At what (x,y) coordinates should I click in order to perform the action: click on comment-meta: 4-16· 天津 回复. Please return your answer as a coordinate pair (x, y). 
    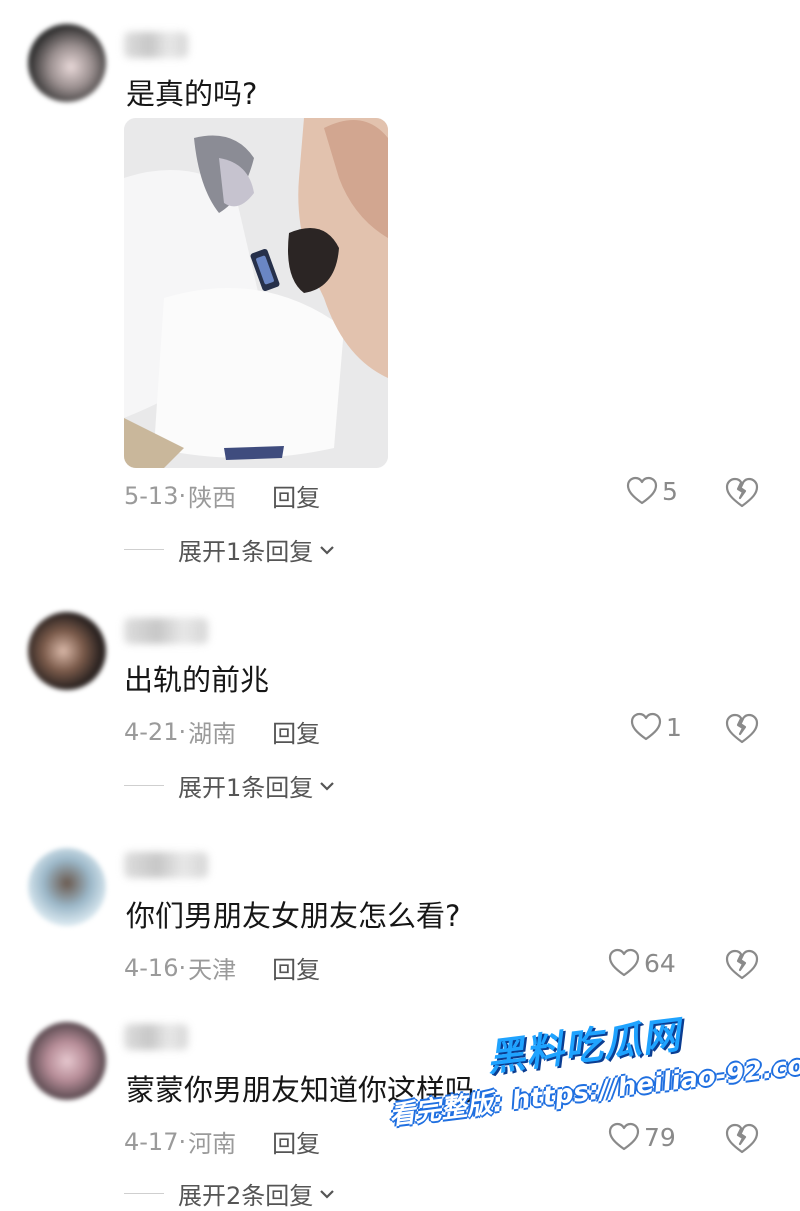
    Looking at the image, I should click on (222, 967).